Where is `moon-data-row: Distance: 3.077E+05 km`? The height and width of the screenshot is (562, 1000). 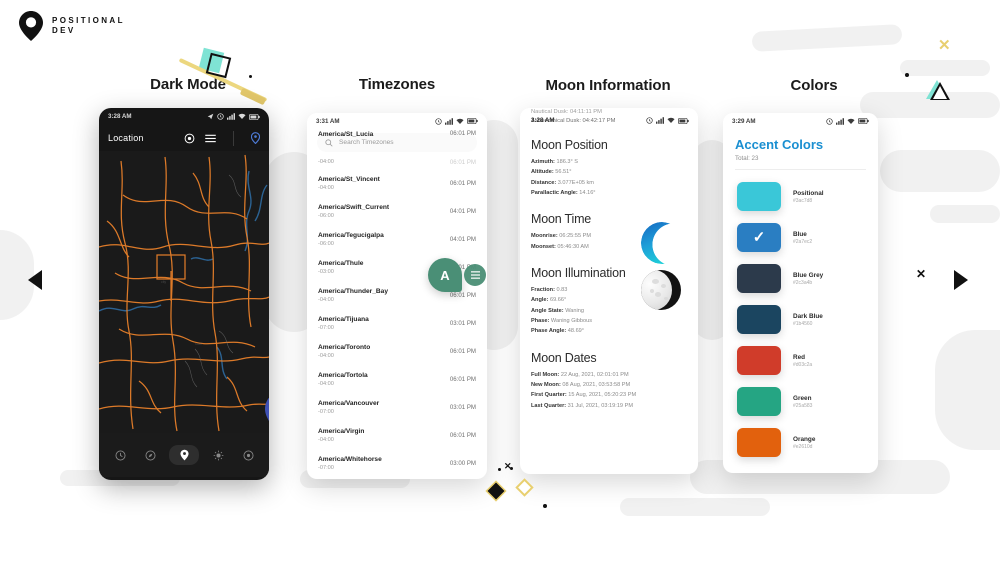 moon-data-row: Distance: 3.077E+05 km is located at coordinates (609, 183).